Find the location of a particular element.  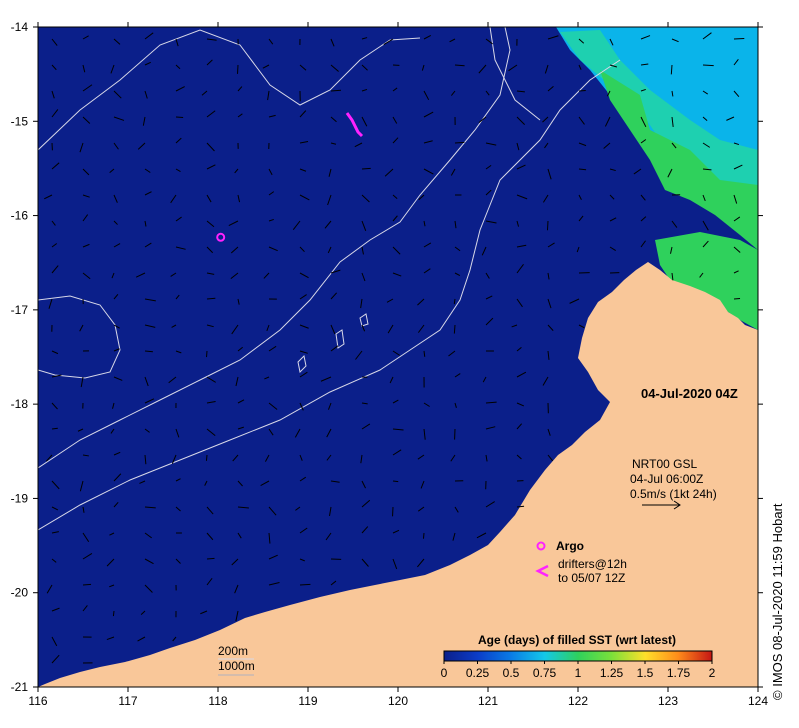

copyright-symbol: © is located at coordinates (777, 695).